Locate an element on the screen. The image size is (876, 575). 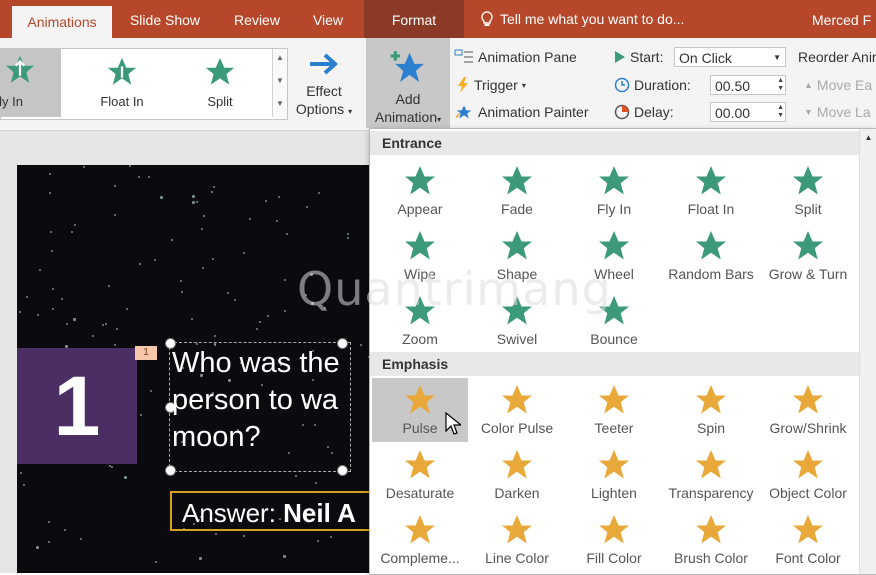
gallery-scrollbar: ▲ ▼ ▼ is located at coordinates (279, 83).